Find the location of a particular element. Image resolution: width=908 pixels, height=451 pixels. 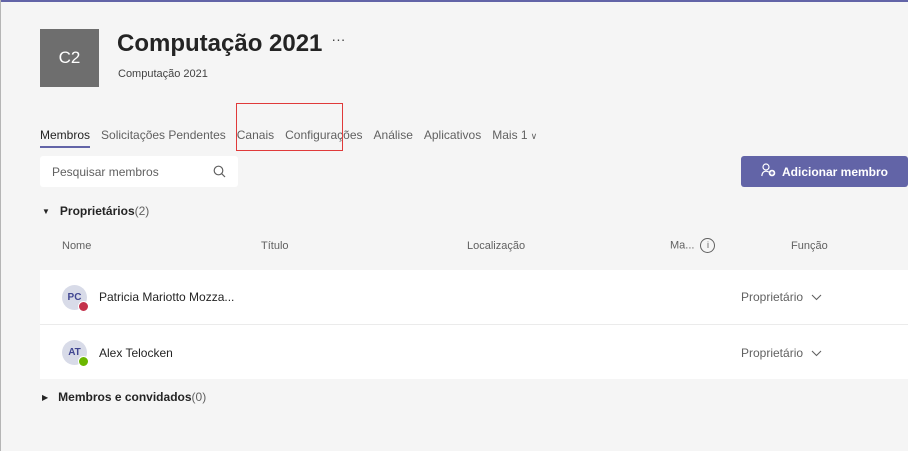

presence-busy-icon is located at coordinates (83, 306).